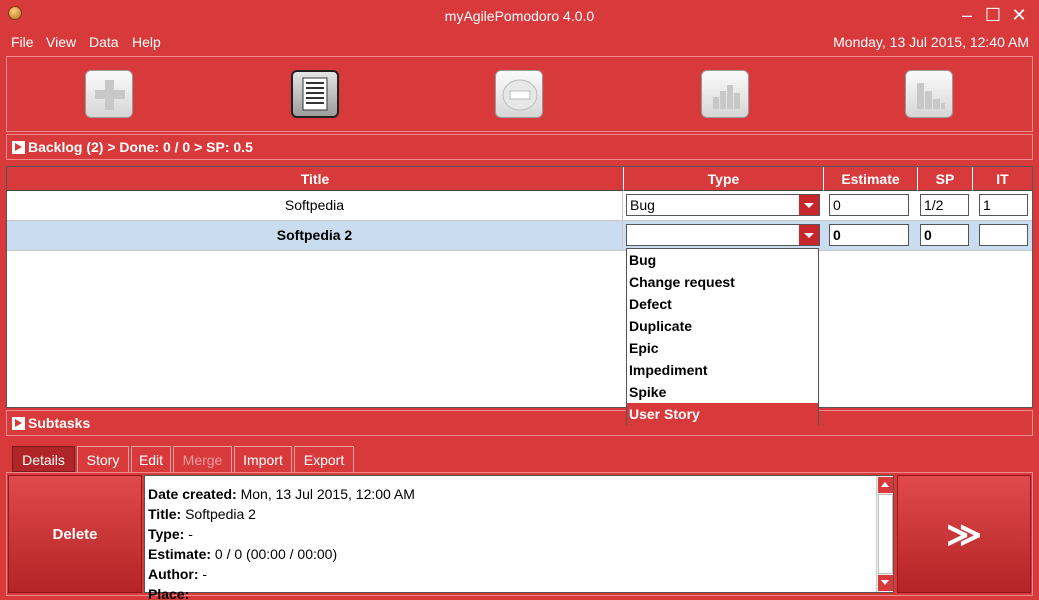  I want to click on chart-button, so click(725, 94).